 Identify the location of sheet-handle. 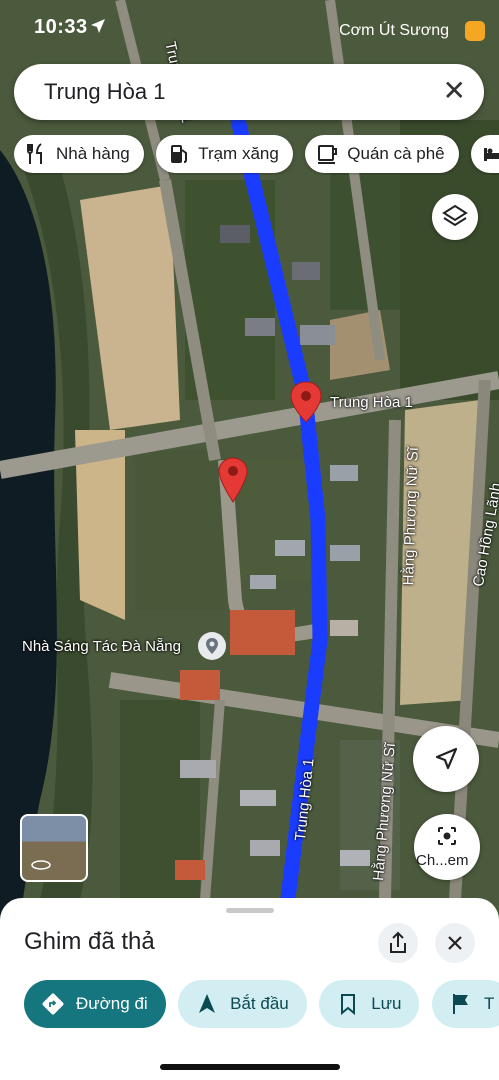
(250, 910).